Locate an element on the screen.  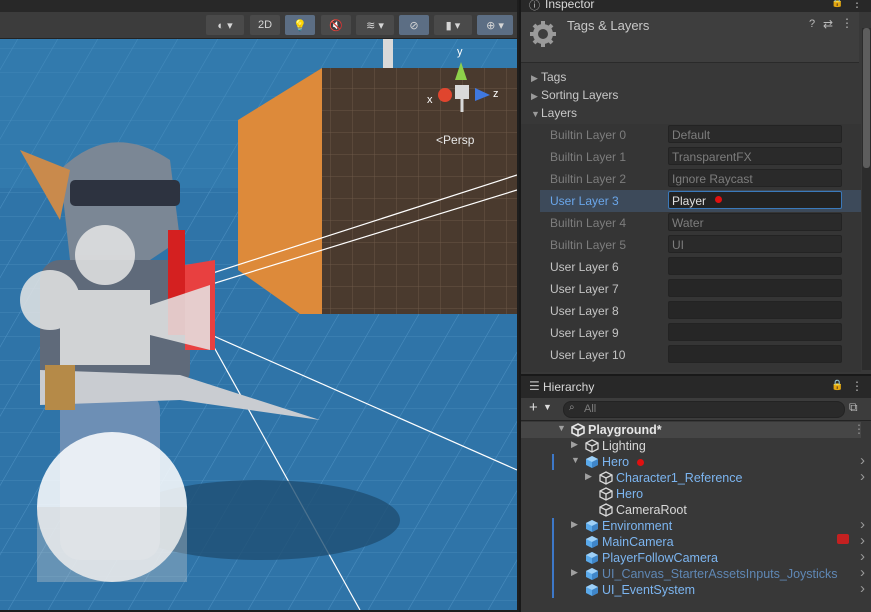
scene-camera-button: ▮ ▾ is located at coordinates (453, 25).